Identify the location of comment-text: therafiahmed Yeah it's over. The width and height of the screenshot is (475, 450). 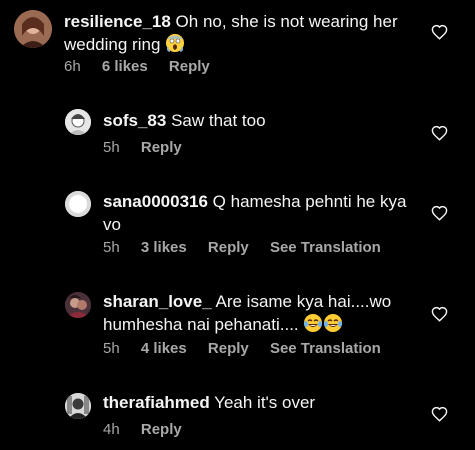
(258, 402).